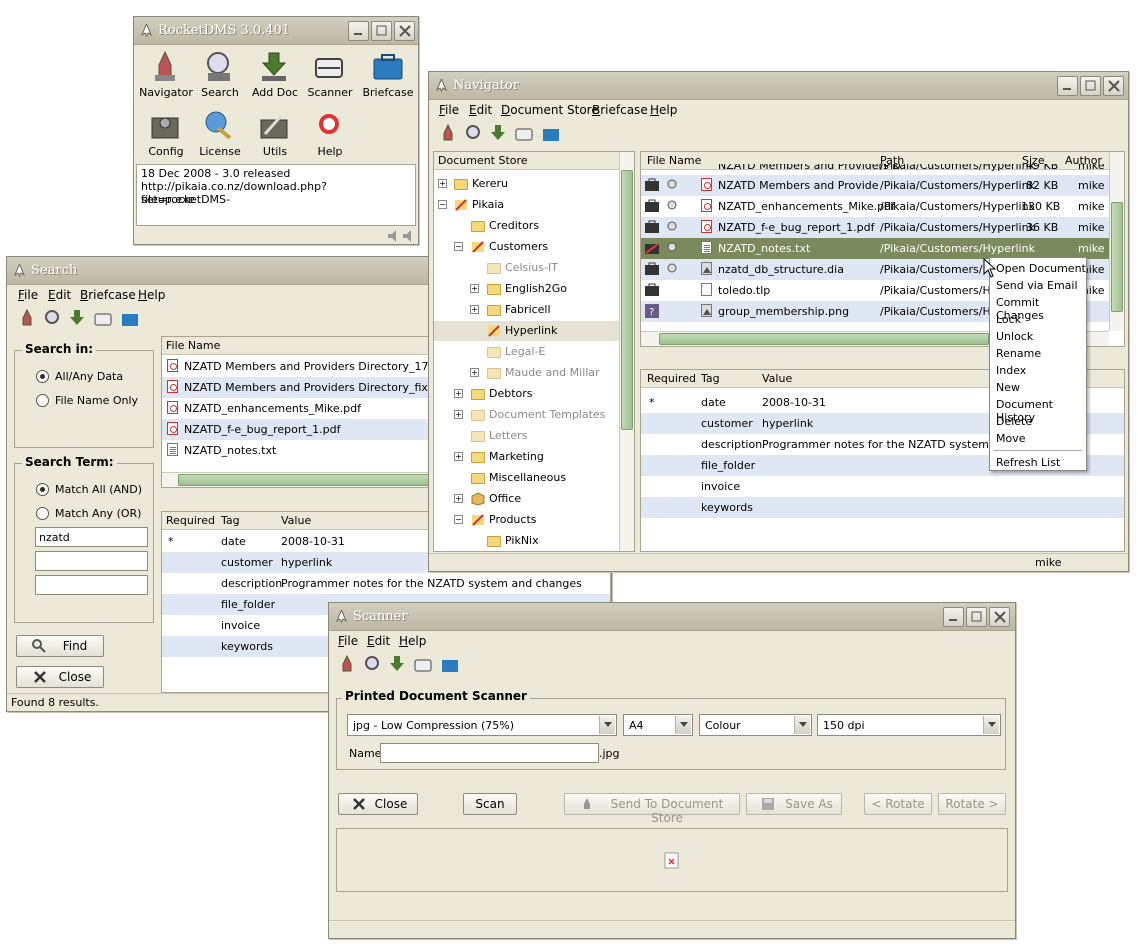  Describe the element at coordinates (526, 373) in the screenshot. I see `tree-item-maude-and-millar: + Maude and Millar` at that location.